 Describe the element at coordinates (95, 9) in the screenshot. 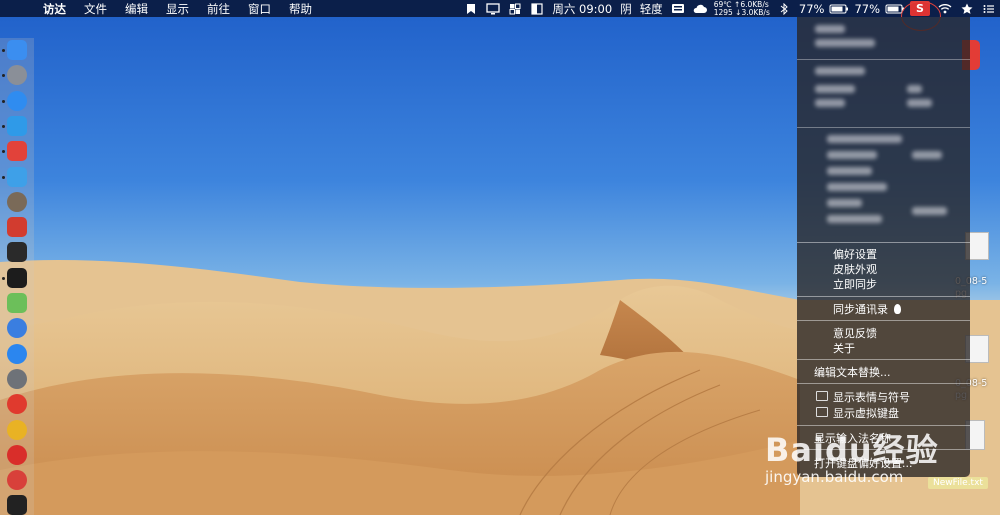

I see `menu-file: 文件` at that location.